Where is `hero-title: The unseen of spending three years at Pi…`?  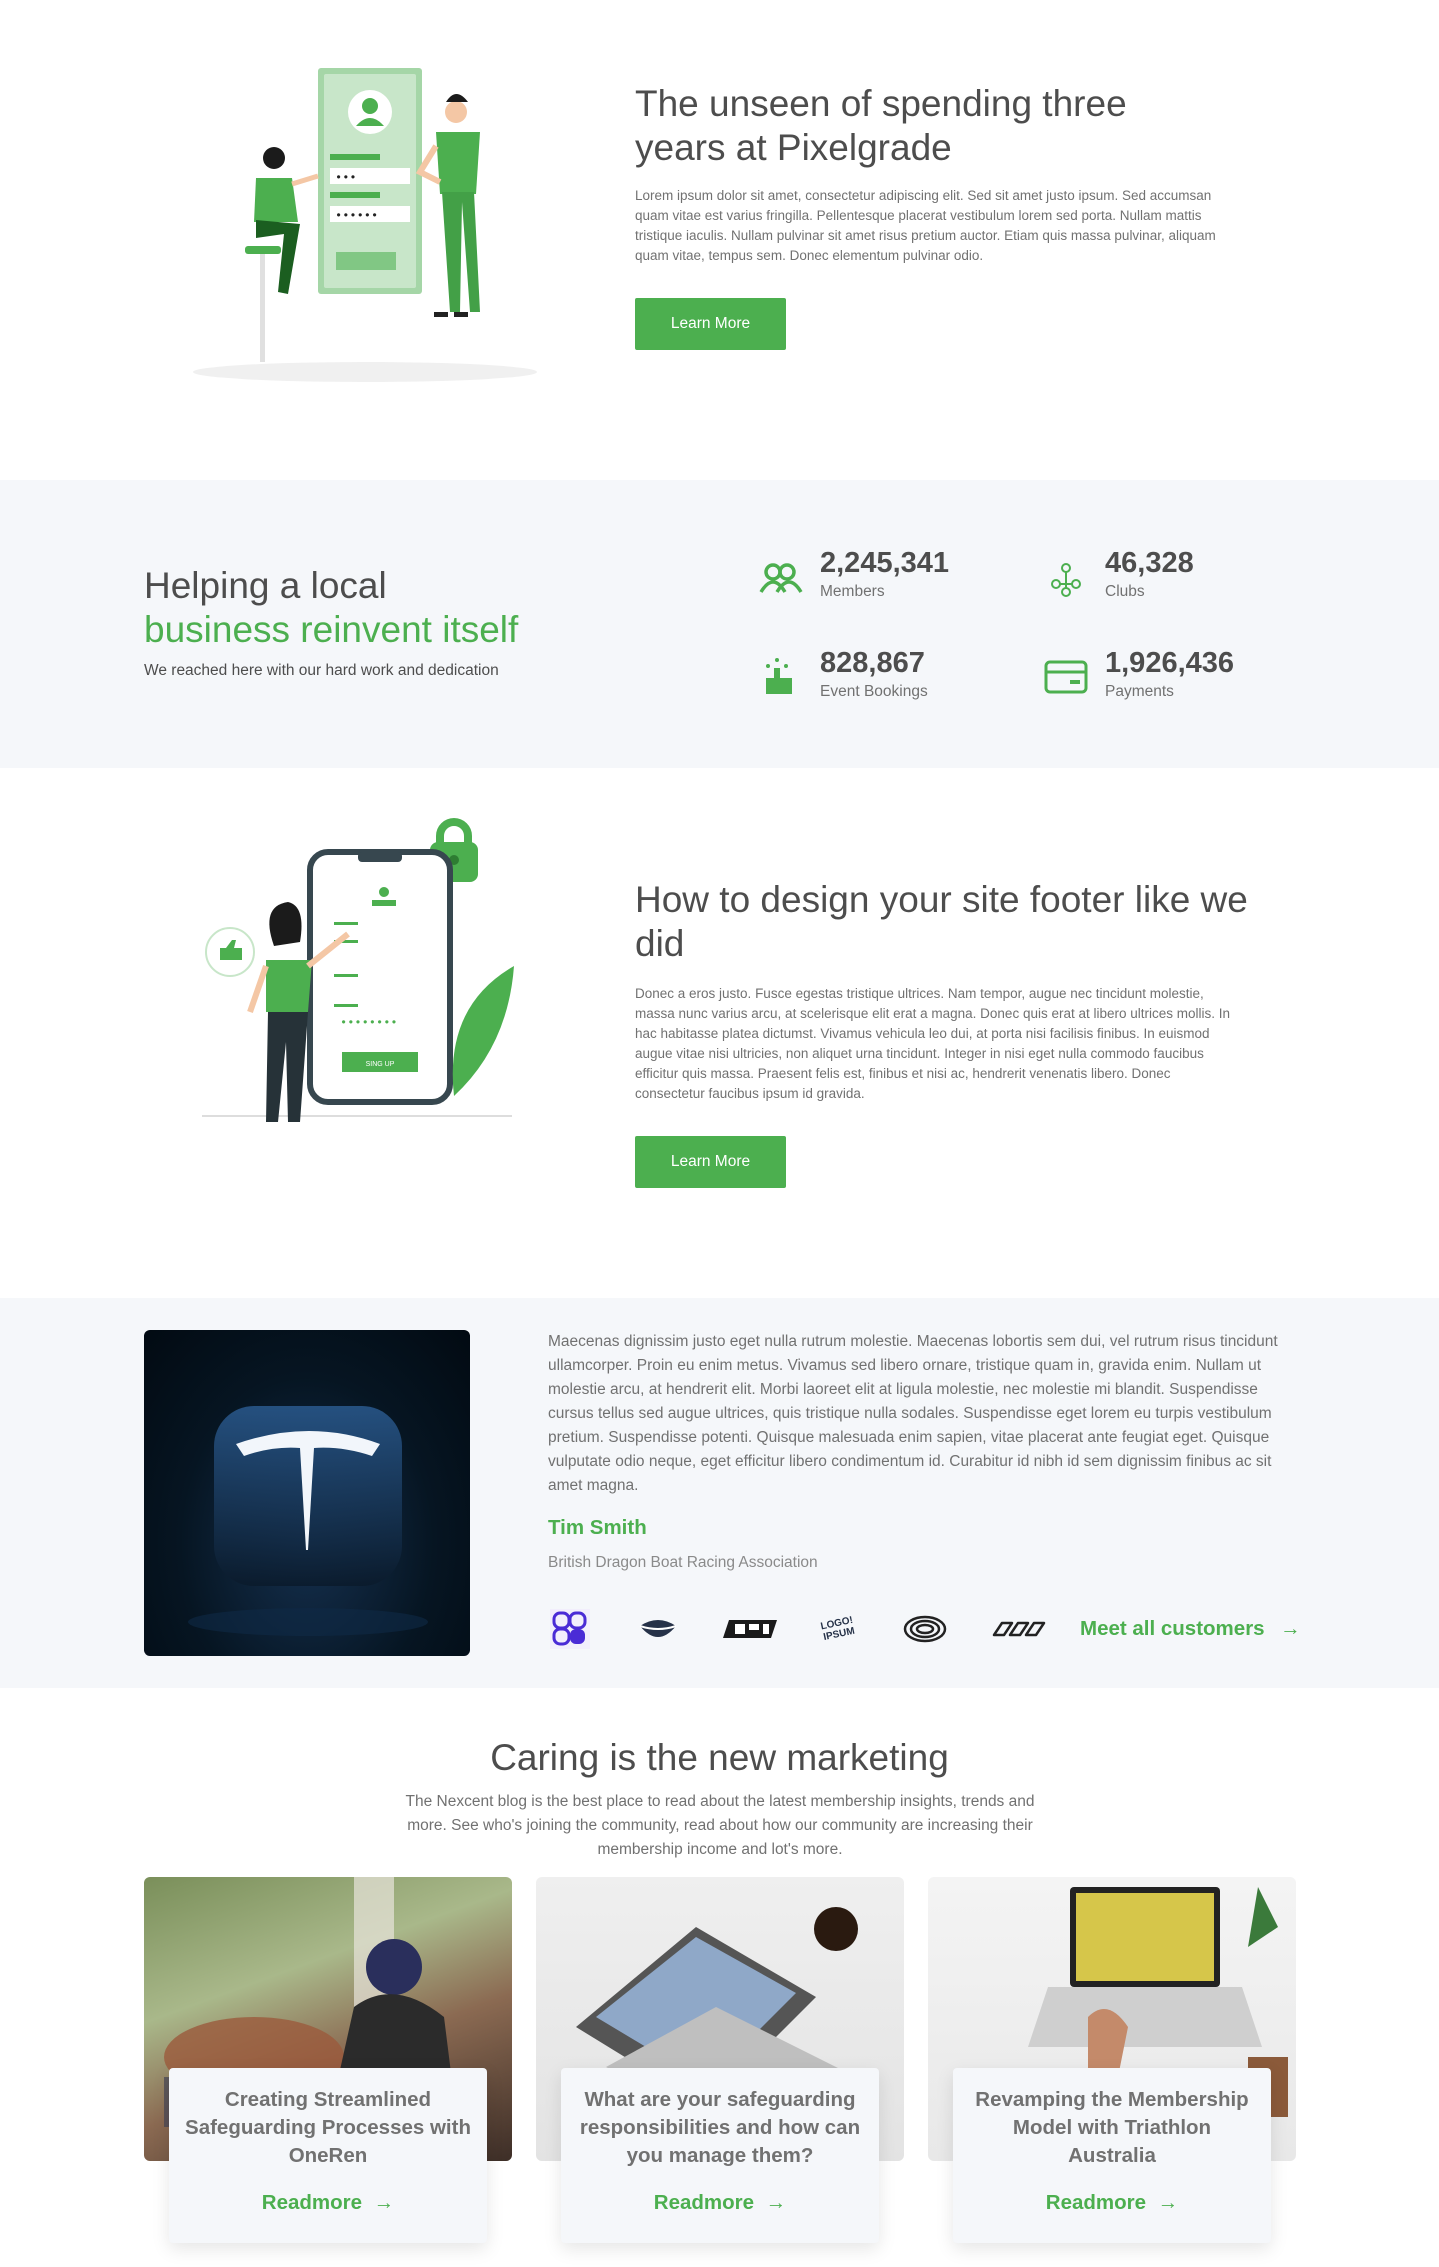 hero-title: The unseen of spending three years at Pi… is located at coordinates (881, 125).